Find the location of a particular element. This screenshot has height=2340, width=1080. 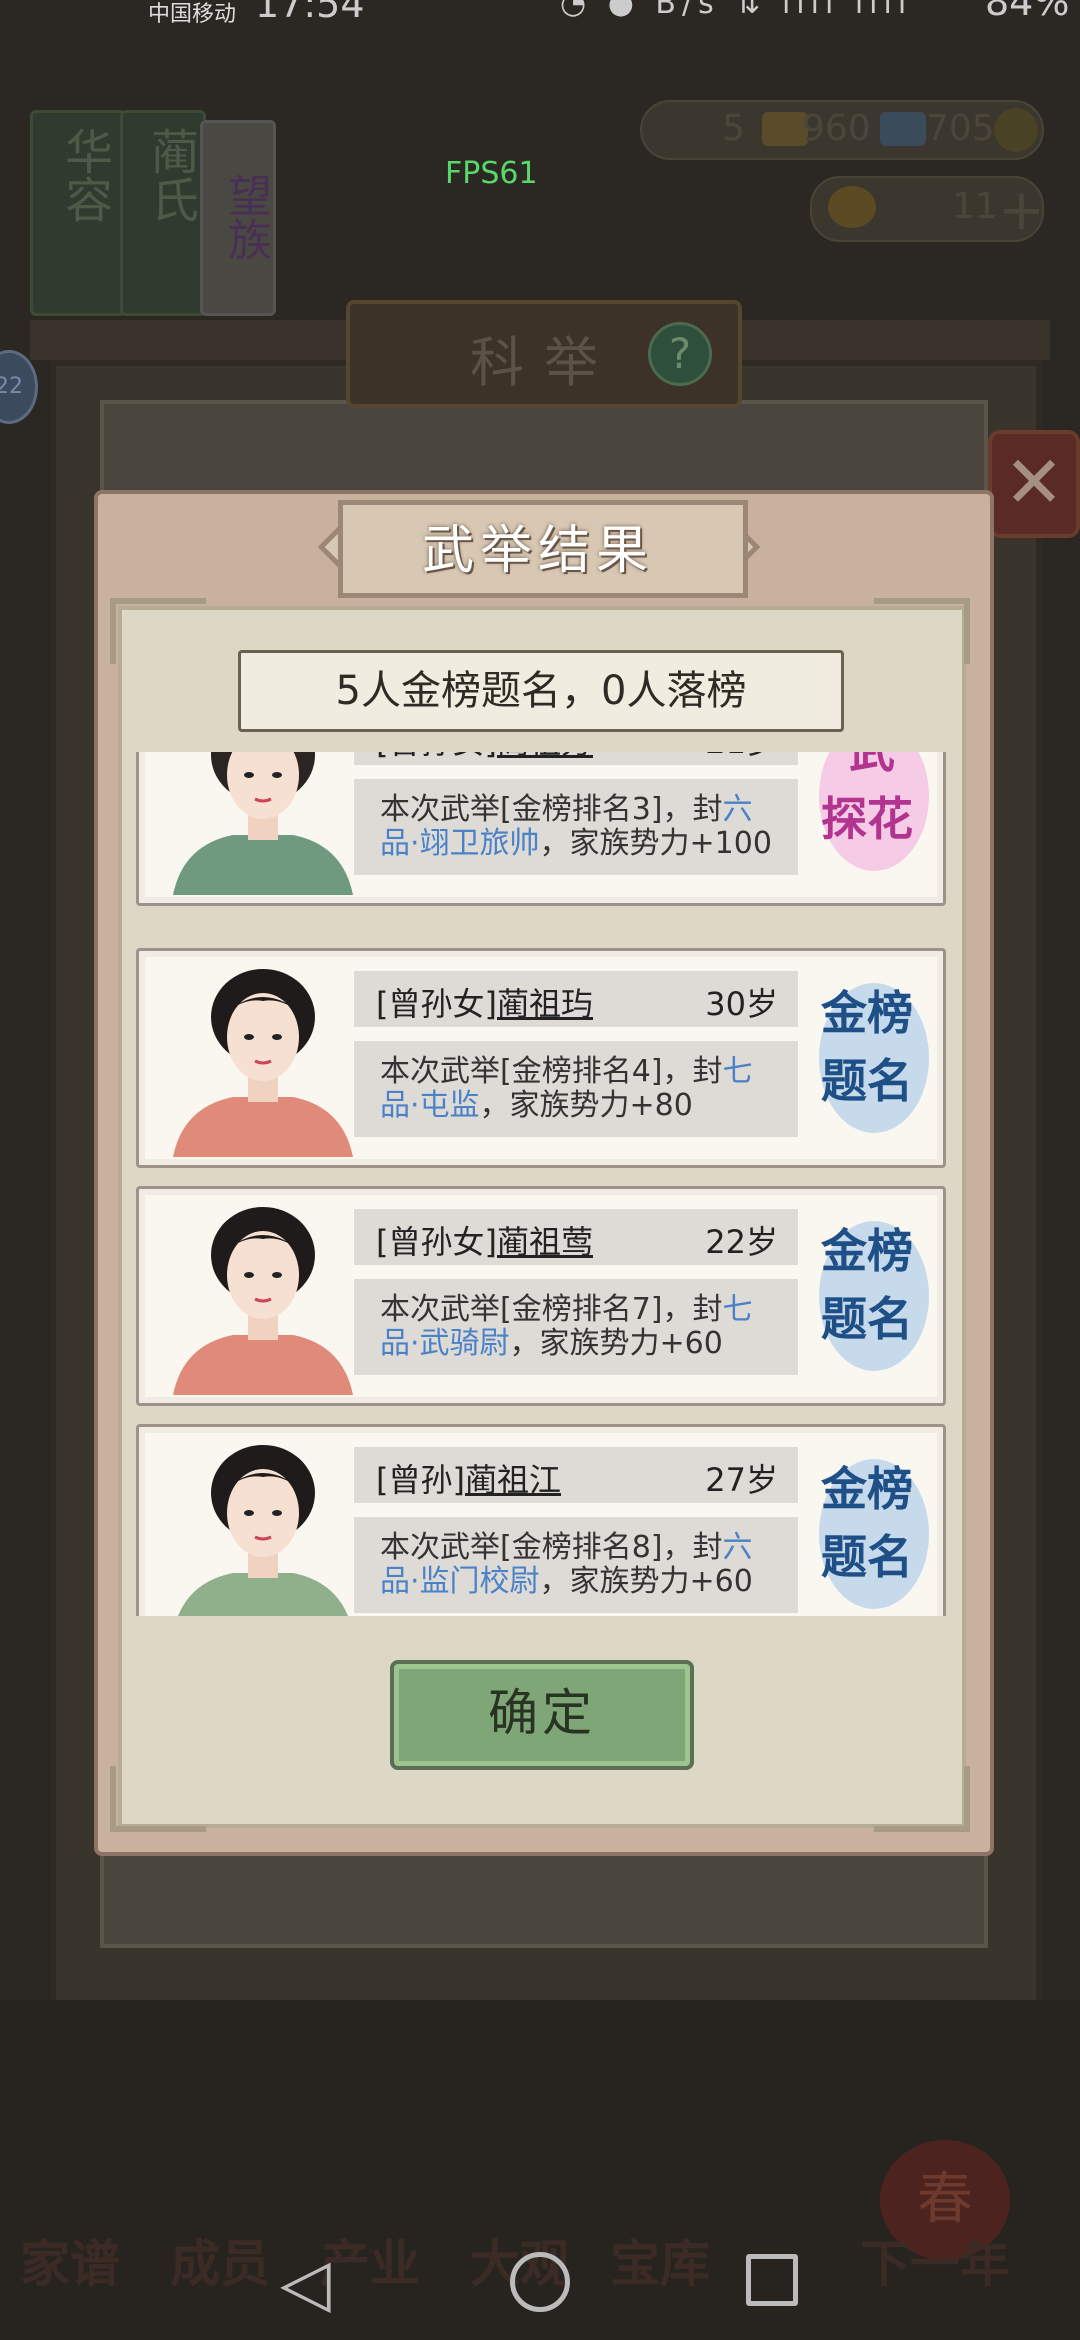

member-age: 22岁 is located at coordinates (741, 1242).